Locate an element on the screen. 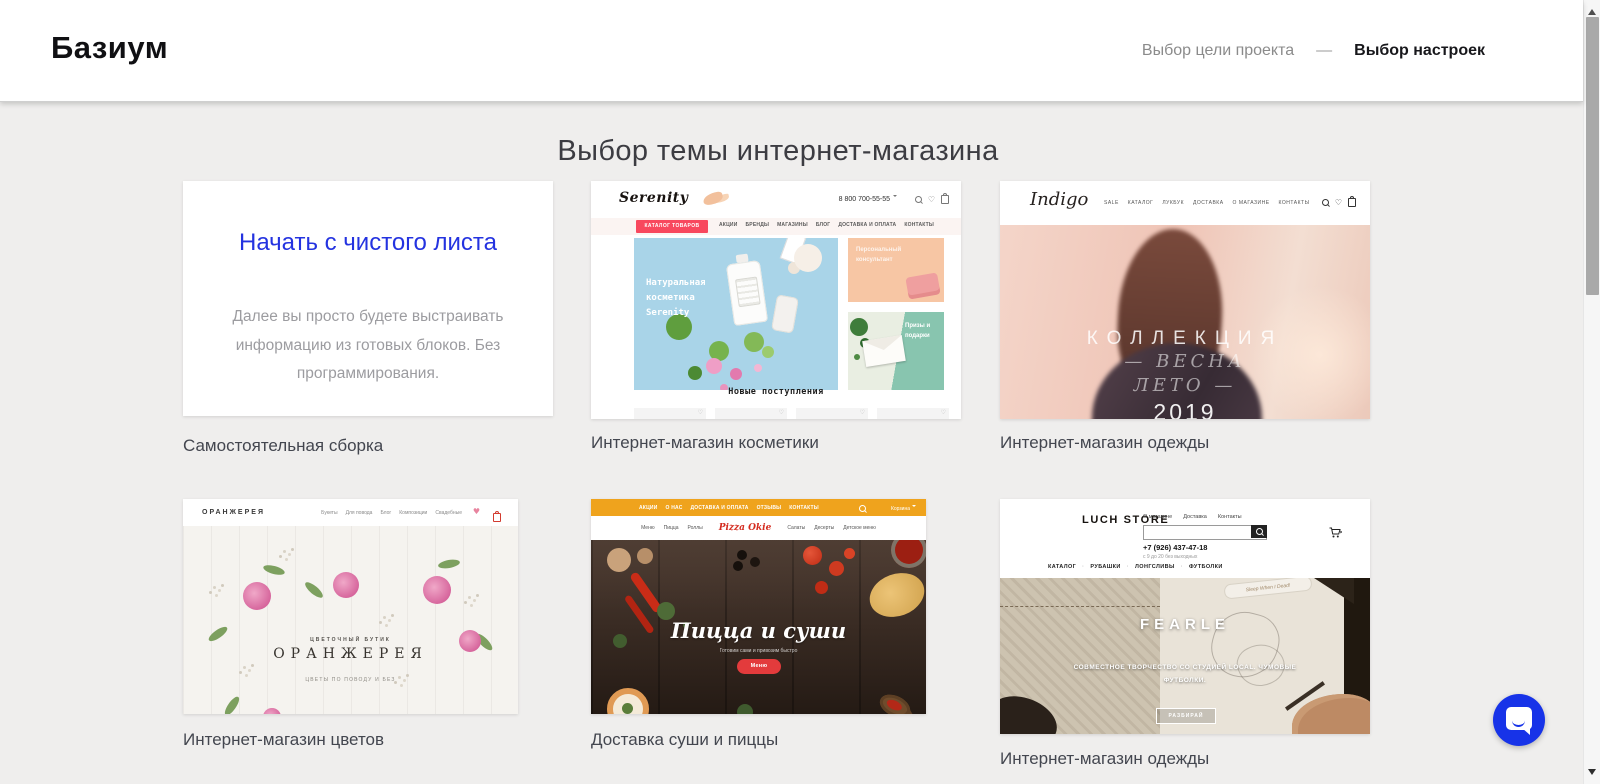  serenity-prizes-banner: Призы и подарки is located at coordinates (896, 351).